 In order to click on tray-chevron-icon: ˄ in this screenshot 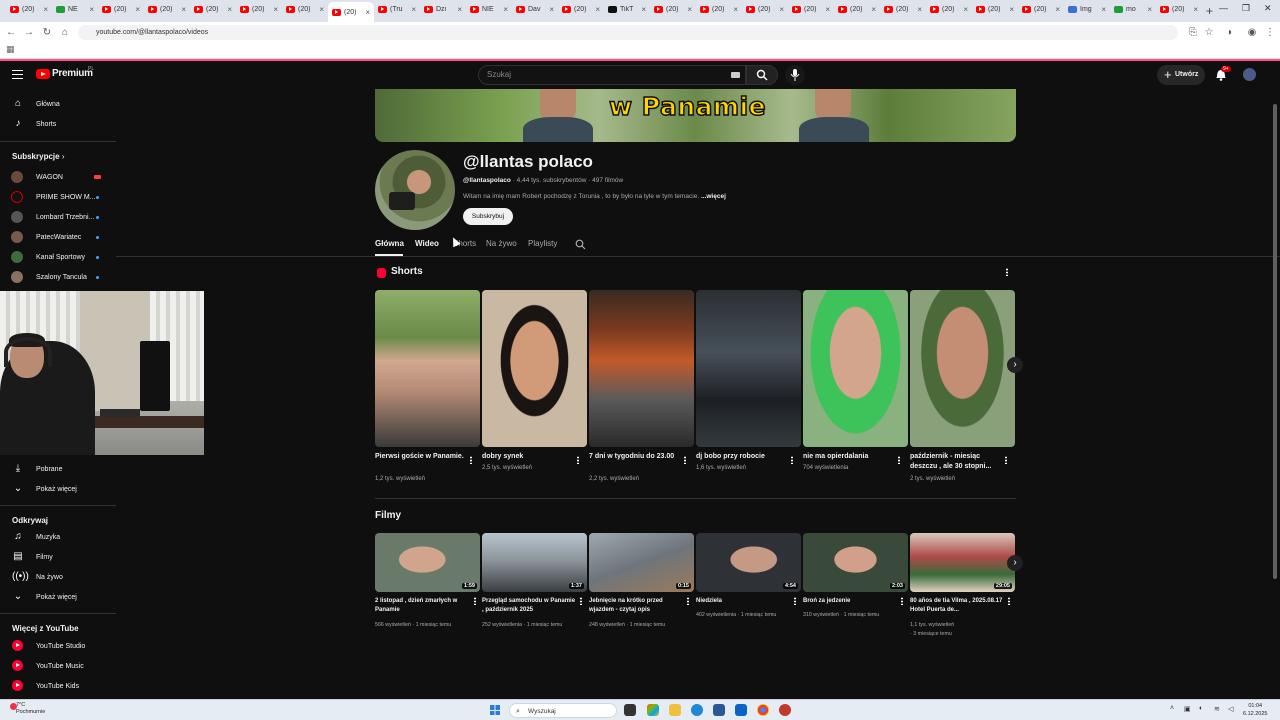, I will do `click(1172, 708)`.